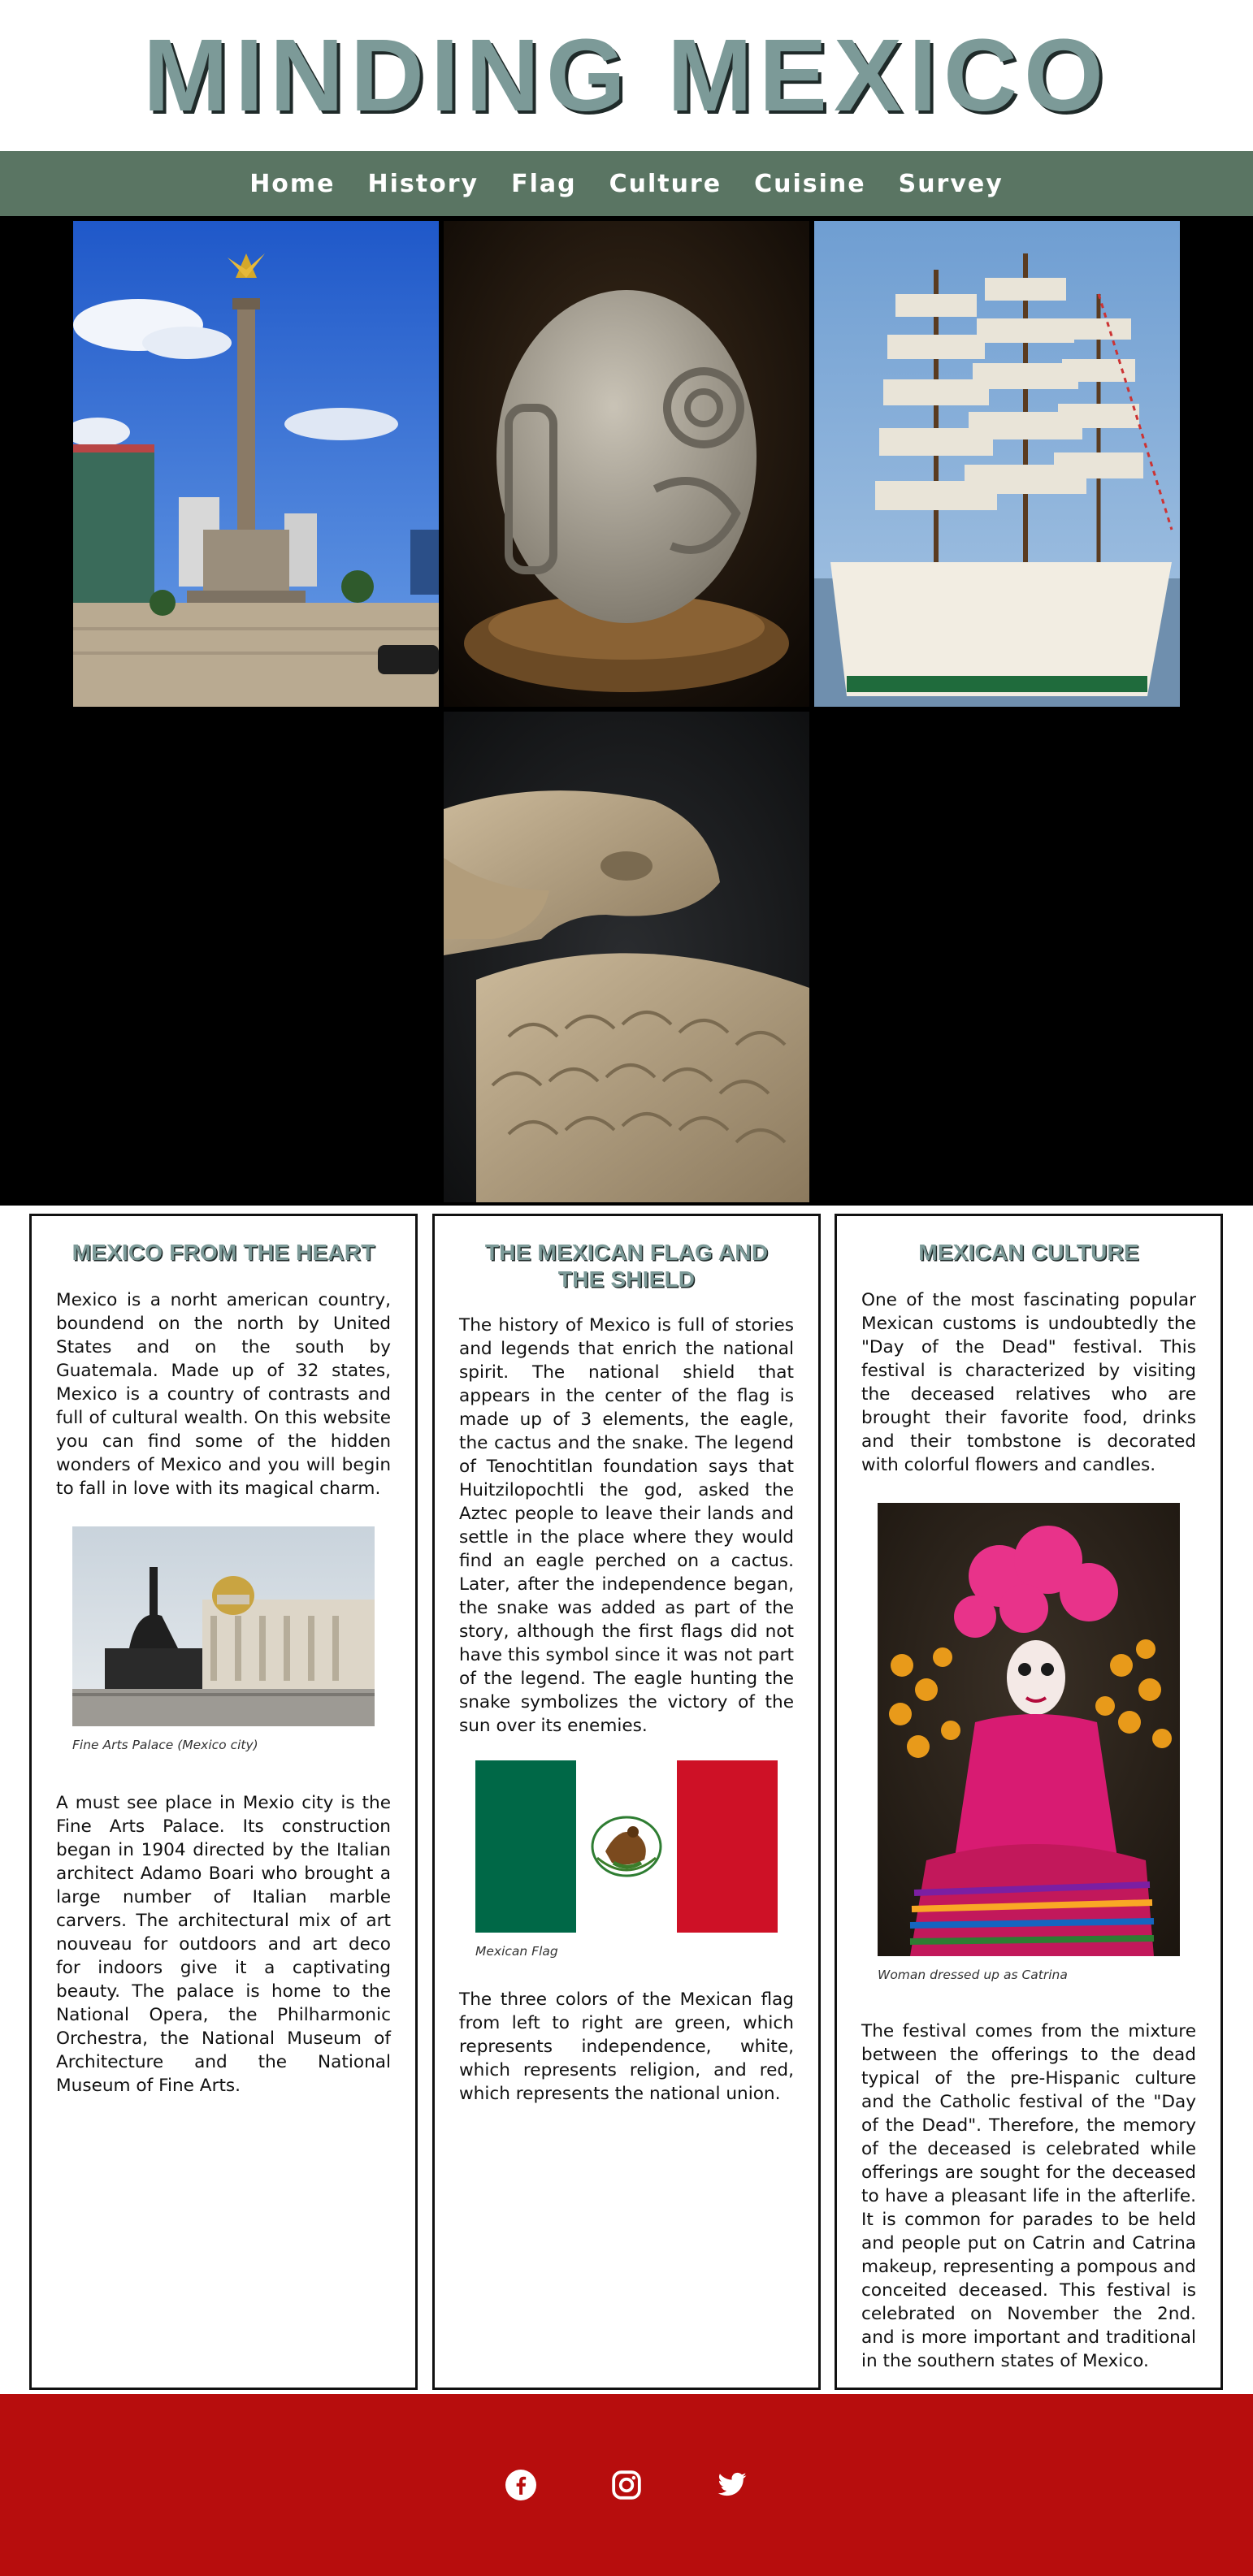 This screenshot has height=2576, width=1253. Describe the element at coordinates (424, 184) in the screenshot. I see `nav-link-history: History` at that location.